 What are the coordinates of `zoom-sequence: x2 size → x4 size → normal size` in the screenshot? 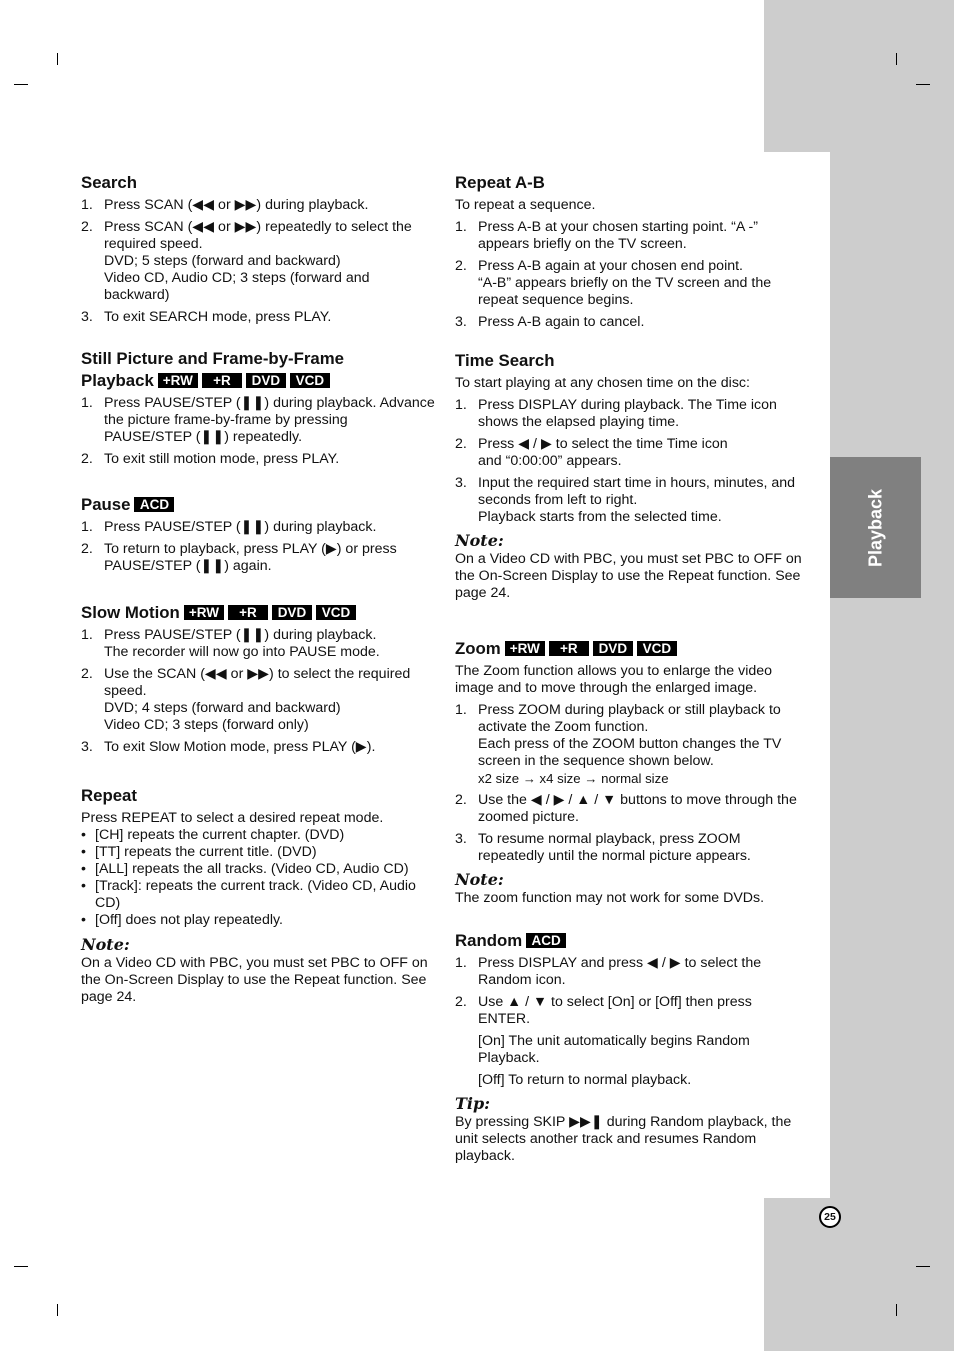 It's located at (573, 778).